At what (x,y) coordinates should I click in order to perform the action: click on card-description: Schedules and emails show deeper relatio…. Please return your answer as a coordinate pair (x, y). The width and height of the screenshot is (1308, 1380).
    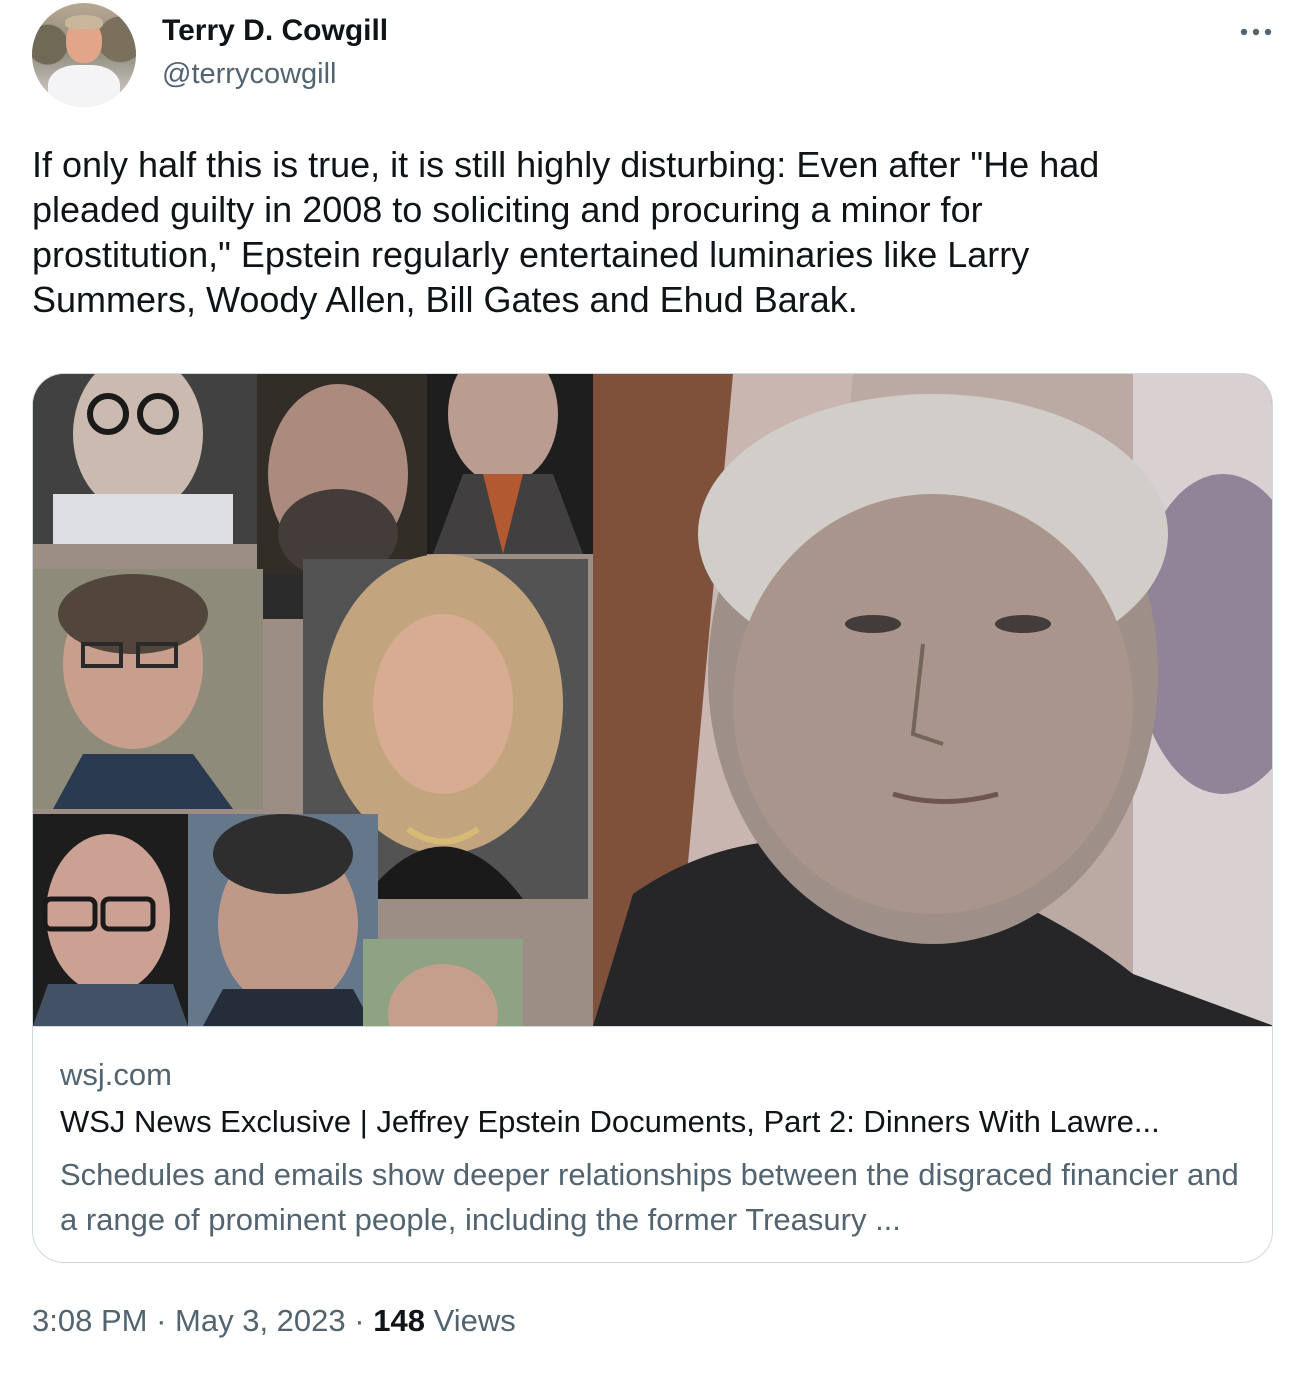
    Looking at the image, I should click on (649, 1197).